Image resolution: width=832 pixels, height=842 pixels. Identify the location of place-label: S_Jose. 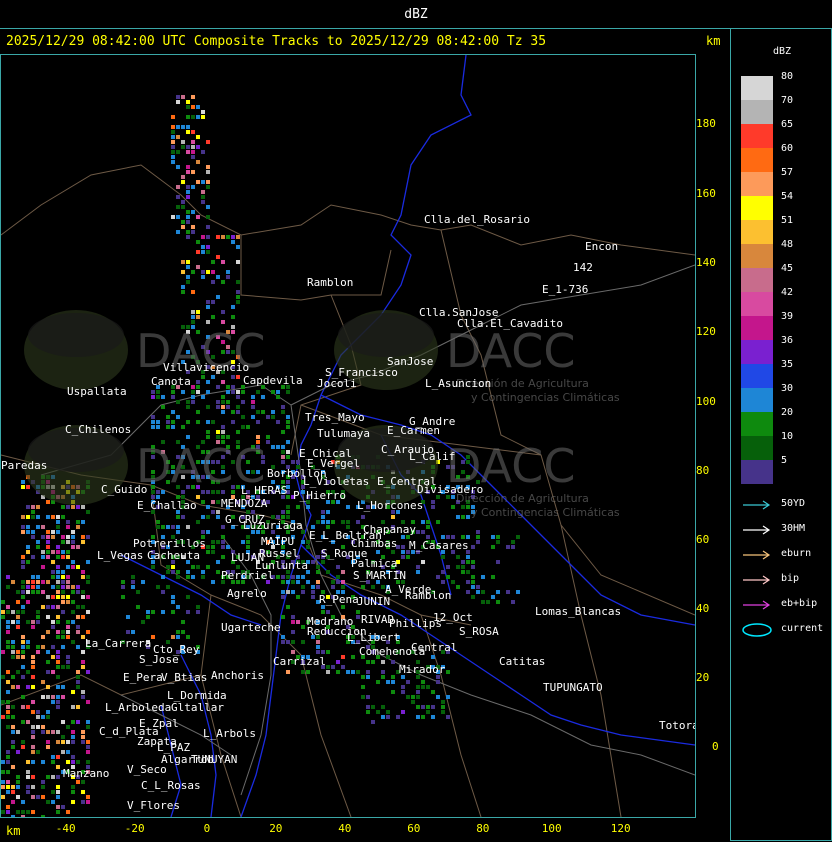
(159, 659).